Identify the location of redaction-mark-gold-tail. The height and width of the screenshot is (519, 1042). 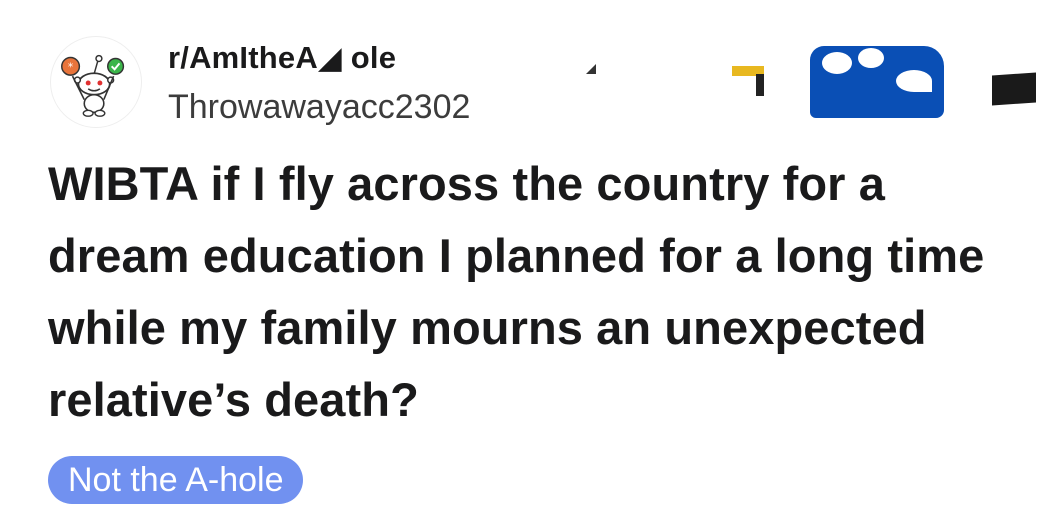
(760, 85).